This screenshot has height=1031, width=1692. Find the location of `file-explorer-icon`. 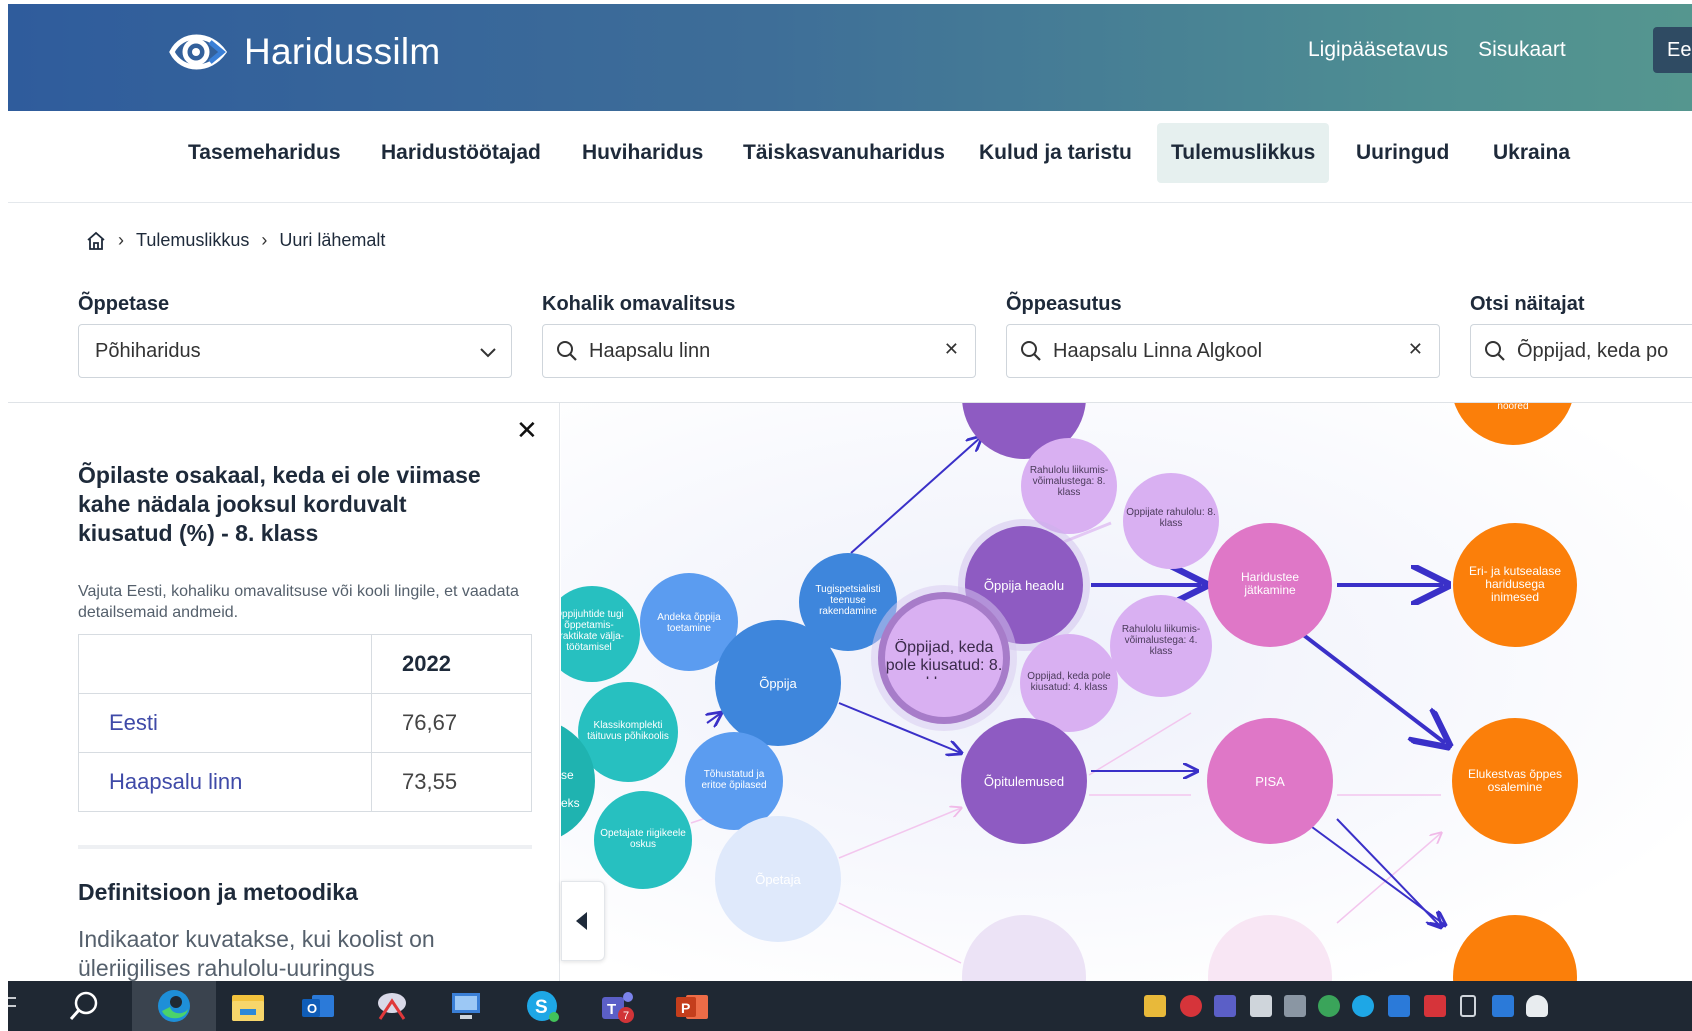

file-explorer-icon is located at coordinates (248, 1006).